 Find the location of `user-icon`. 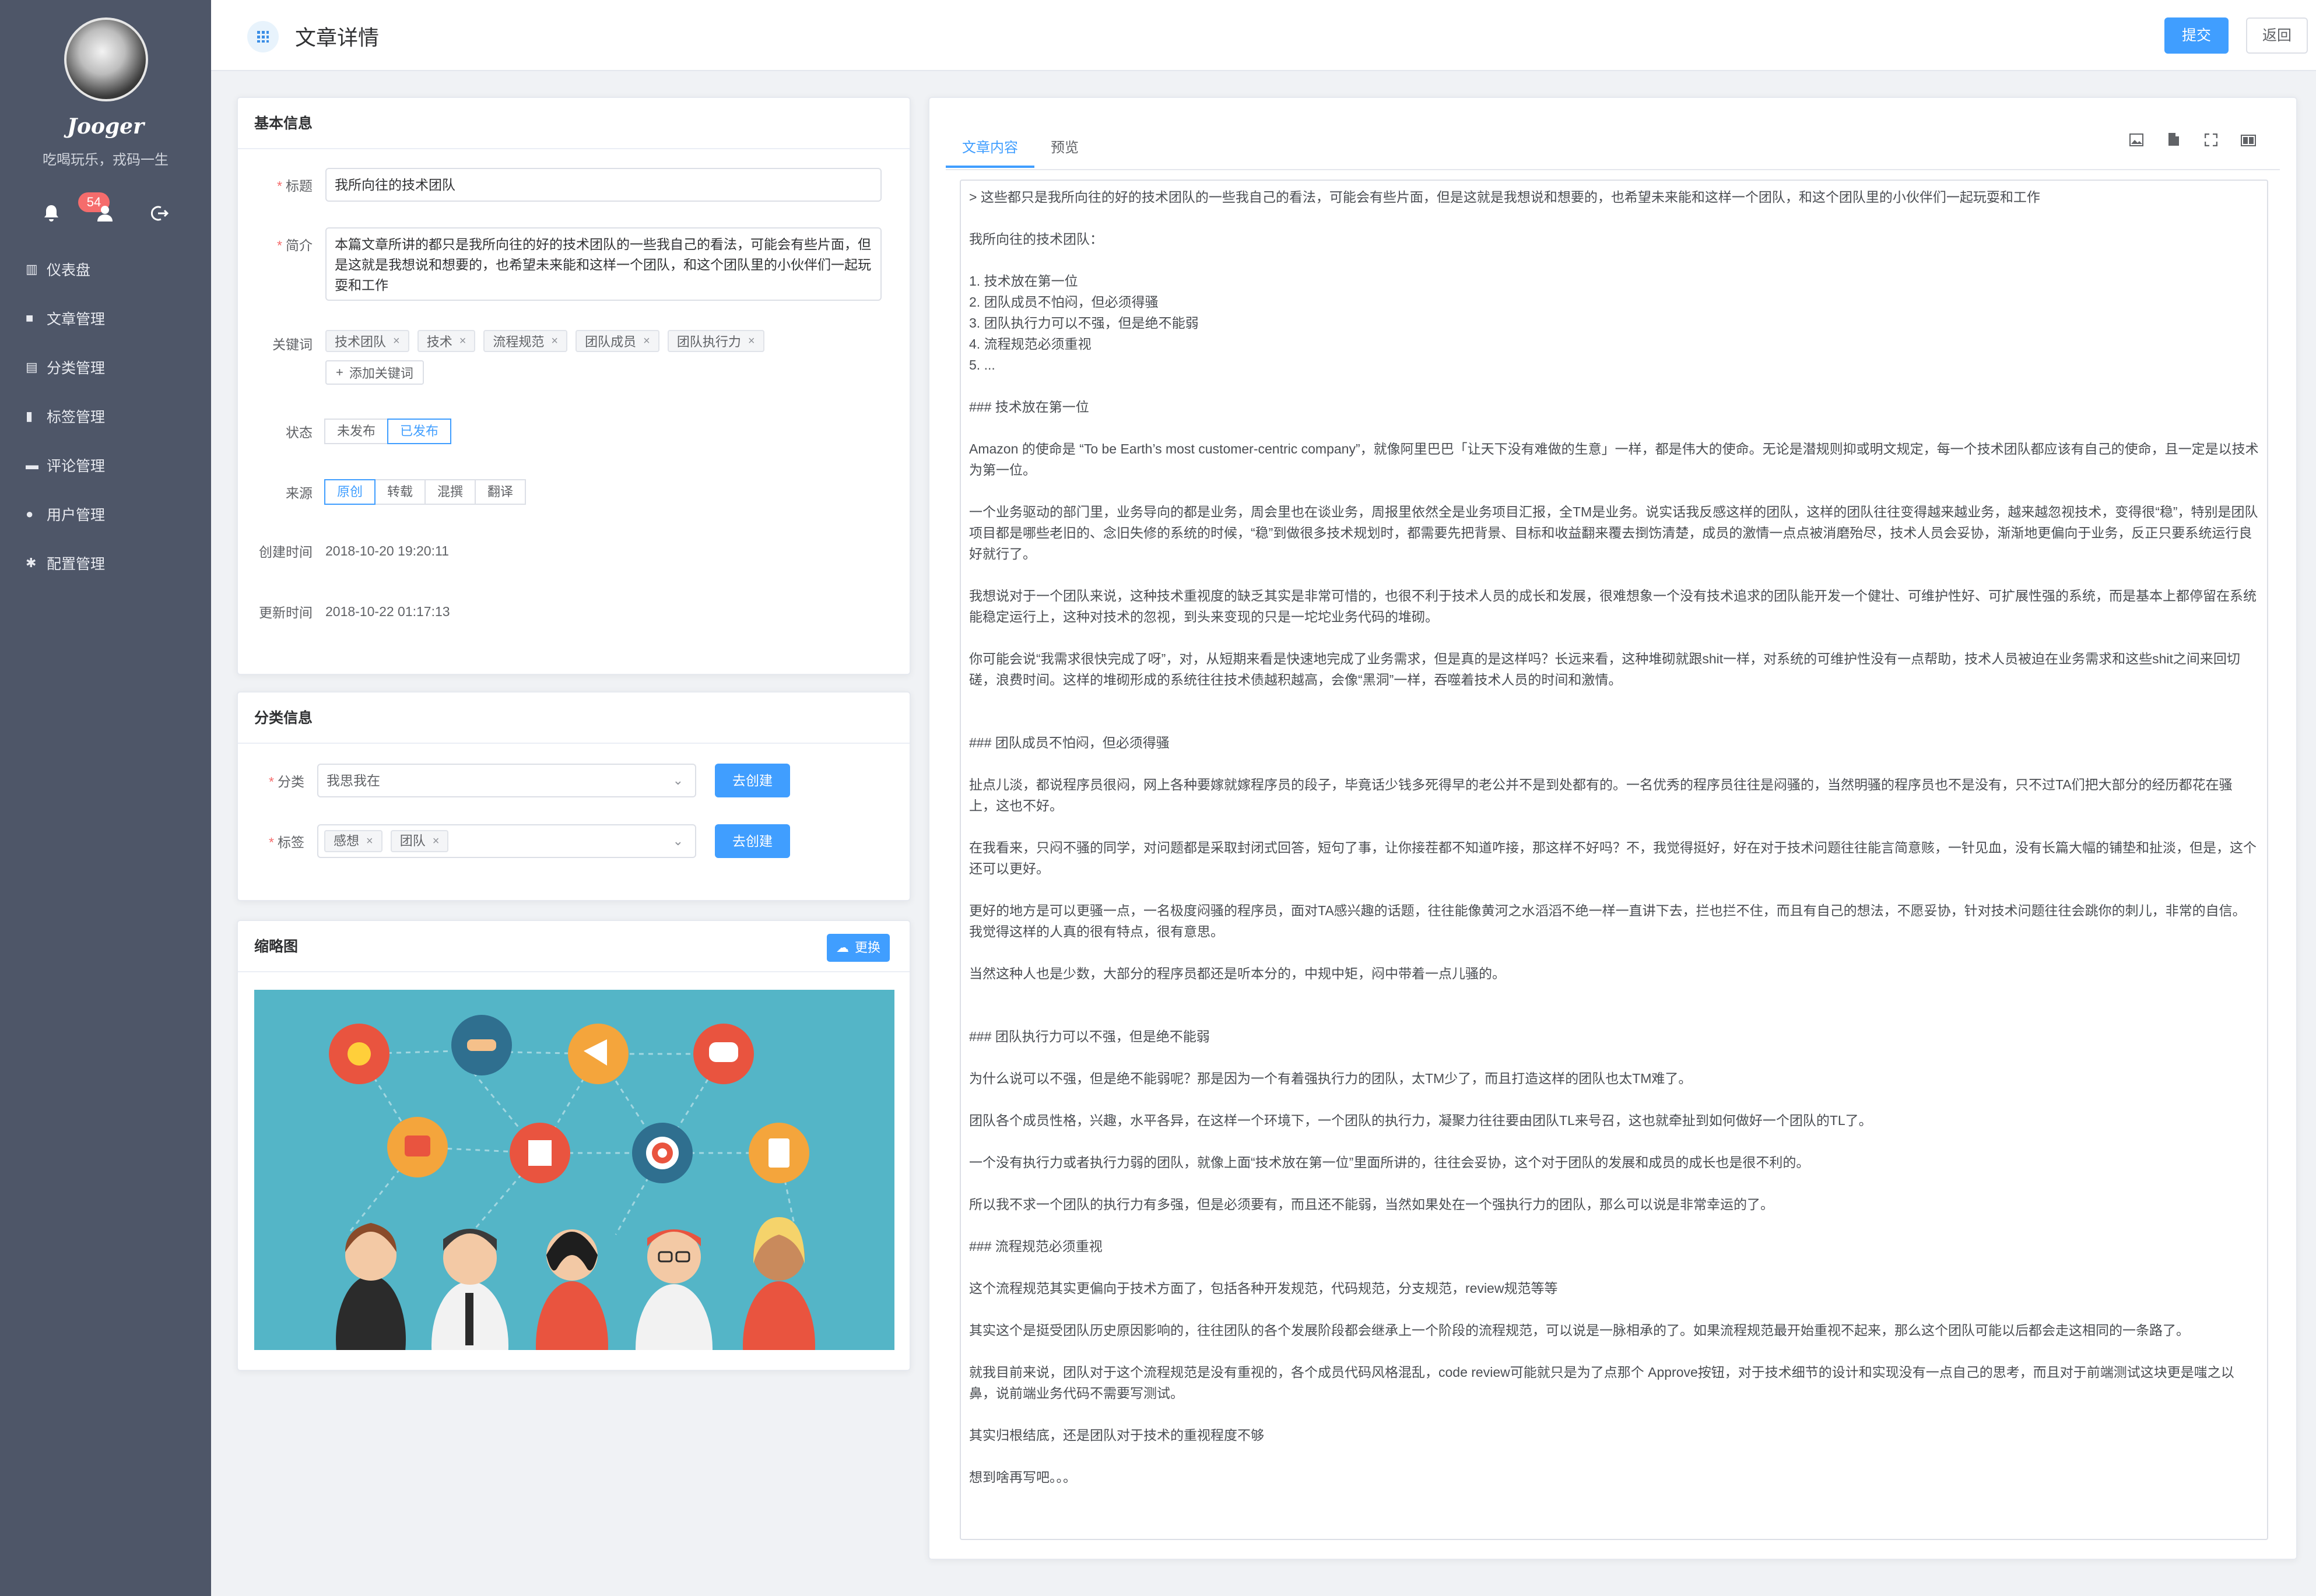

user-icon is located at coordinates (105, 214).